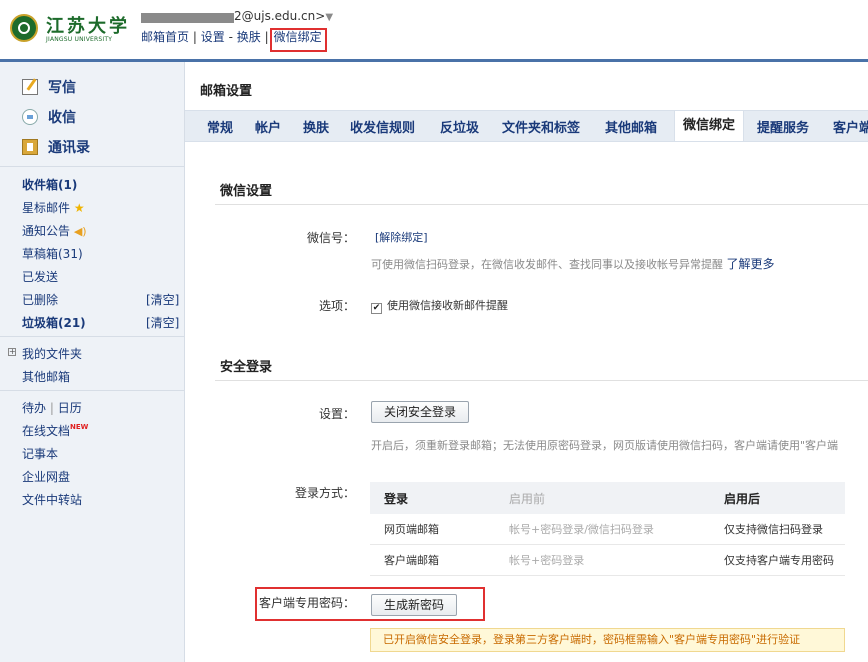 The width and height of the screenshot is (868, 662). Describe the element at coordinates (602, 560) in the screenshot. I see `cell-before: 帐号+密码登录` at that location.